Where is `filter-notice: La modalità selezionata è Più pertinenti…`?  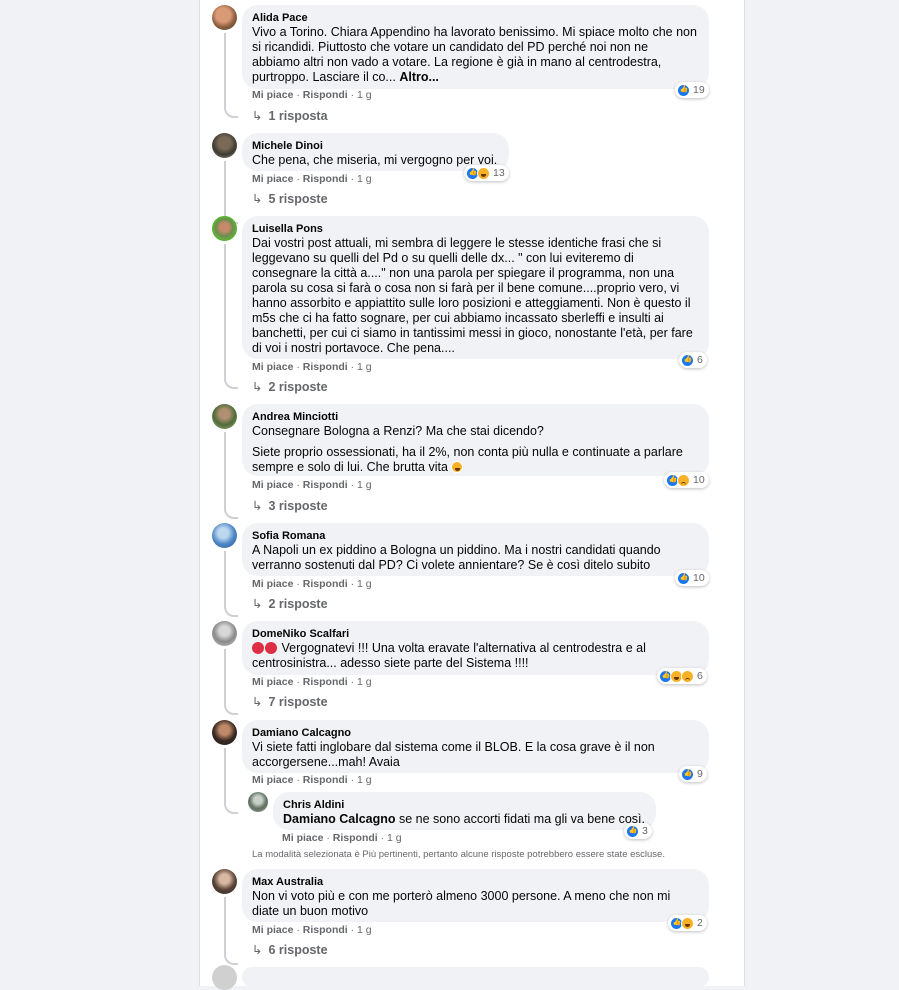 filter-notice: La modalità selezionata è Più pertinenti… is located at coordinates (458, 854).